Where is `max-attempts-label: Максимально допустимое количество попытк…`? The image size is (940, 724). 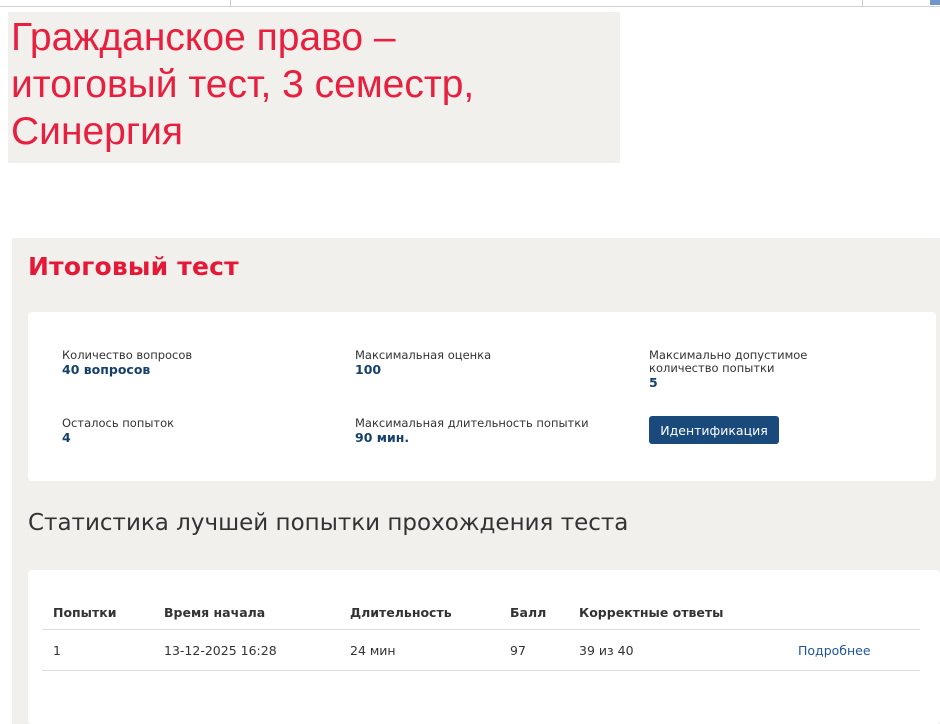 max-attempts-label: Максимально допустимое количество попытк… is located at coordinates (728, 361).